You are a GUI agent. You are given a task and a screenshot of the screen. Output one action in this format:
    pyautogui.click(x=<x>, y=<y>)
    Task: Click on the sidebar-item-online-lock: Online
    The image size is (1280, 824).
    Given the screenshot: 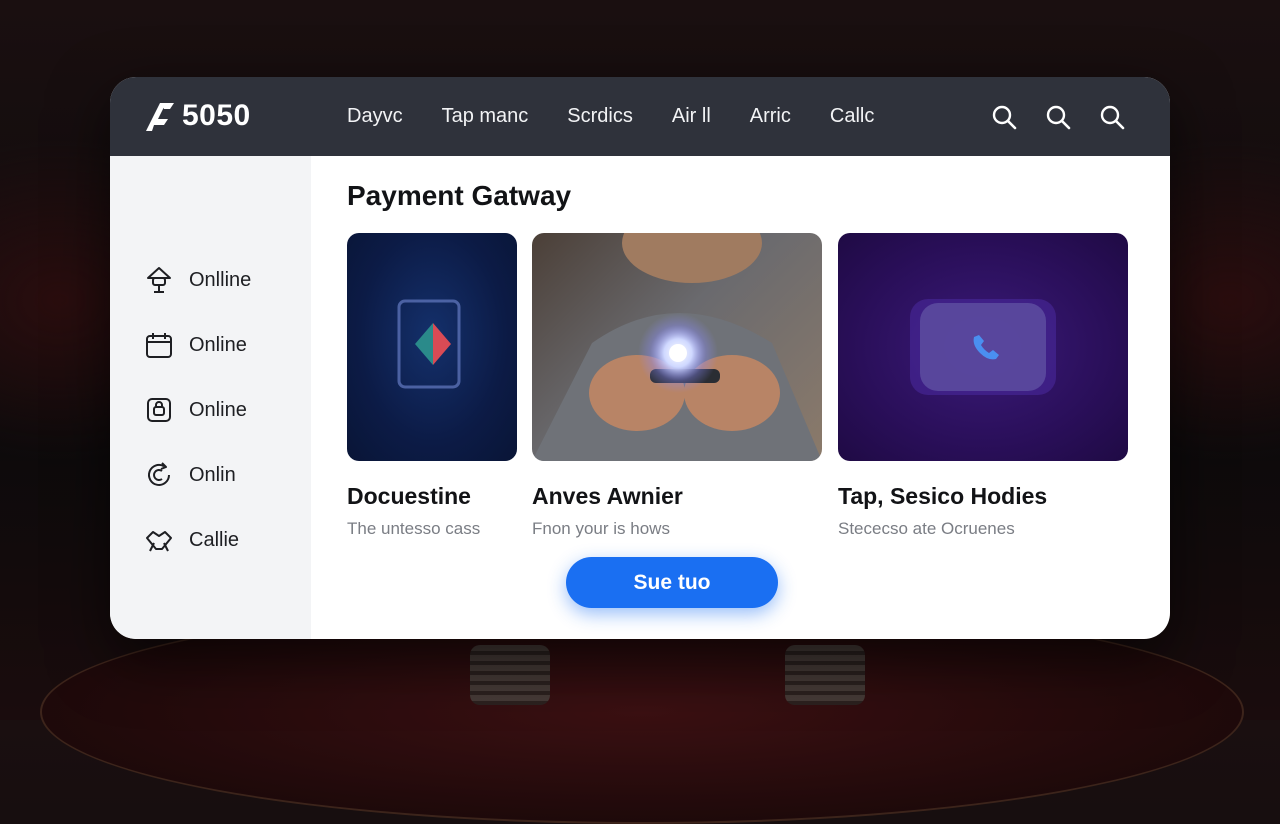 What is the action you would take?
    pyautogui.click(x=195, y=410)
    